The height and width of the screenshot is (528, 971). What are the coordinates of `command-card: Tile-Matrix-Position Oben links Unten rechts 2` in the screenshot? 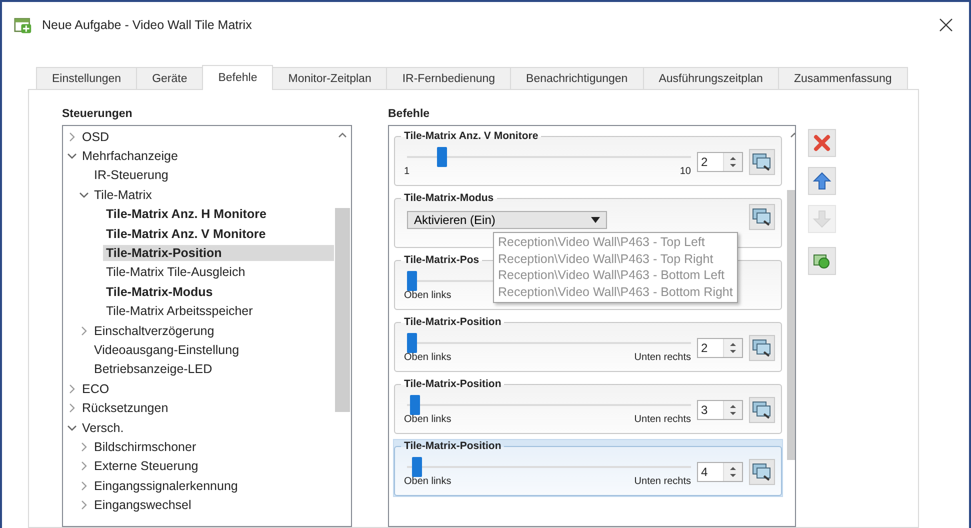 It's located at (588, 344).